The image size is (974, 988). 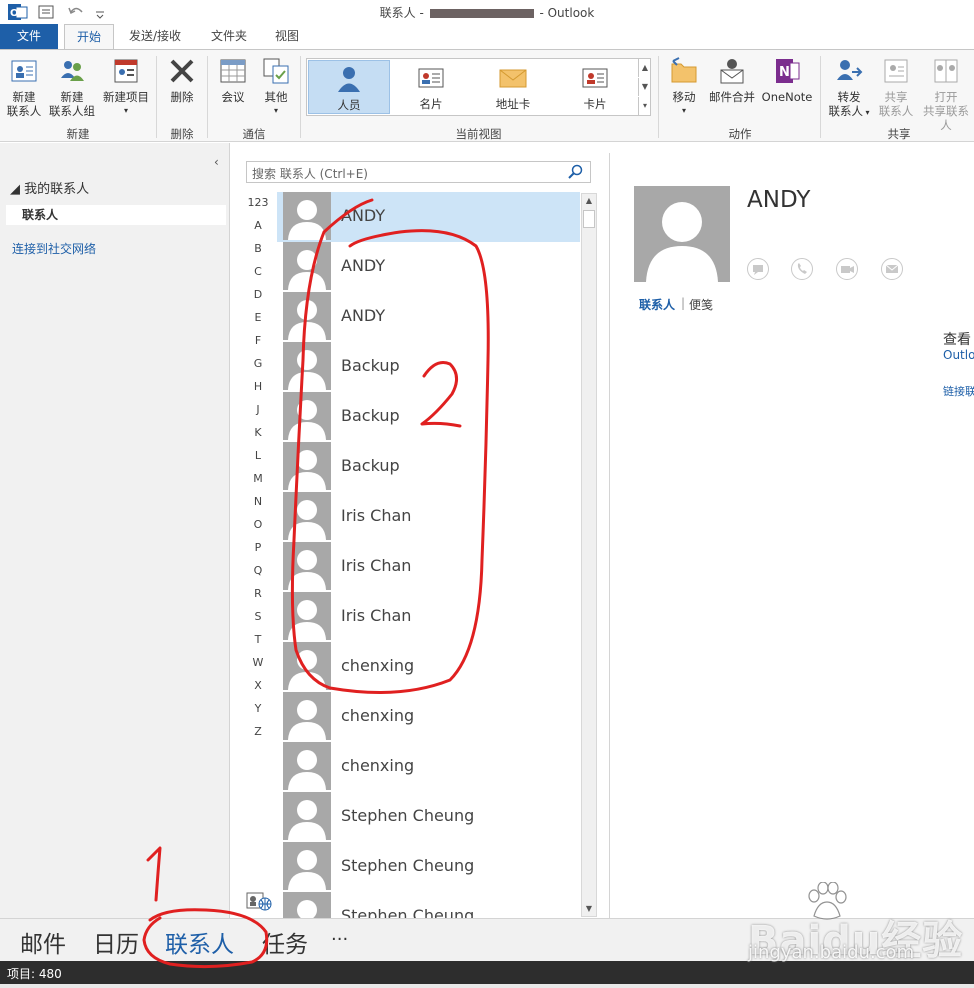 What do you see at coordinates (258, 526) in the screenshot?
I see `alphabet-letter: O` at bounding box center [258, 526].